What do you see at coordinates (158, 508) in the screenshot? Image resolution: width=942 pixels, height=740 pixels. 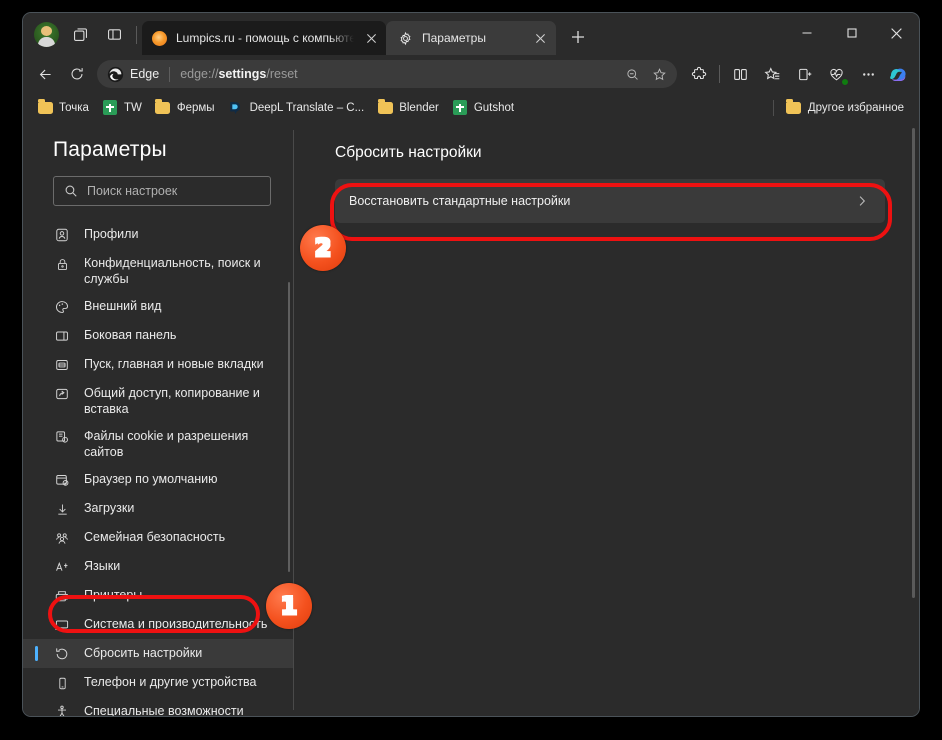 I see `sidebar-item-downloads: Загрузки` at bounding box center [158, 508].